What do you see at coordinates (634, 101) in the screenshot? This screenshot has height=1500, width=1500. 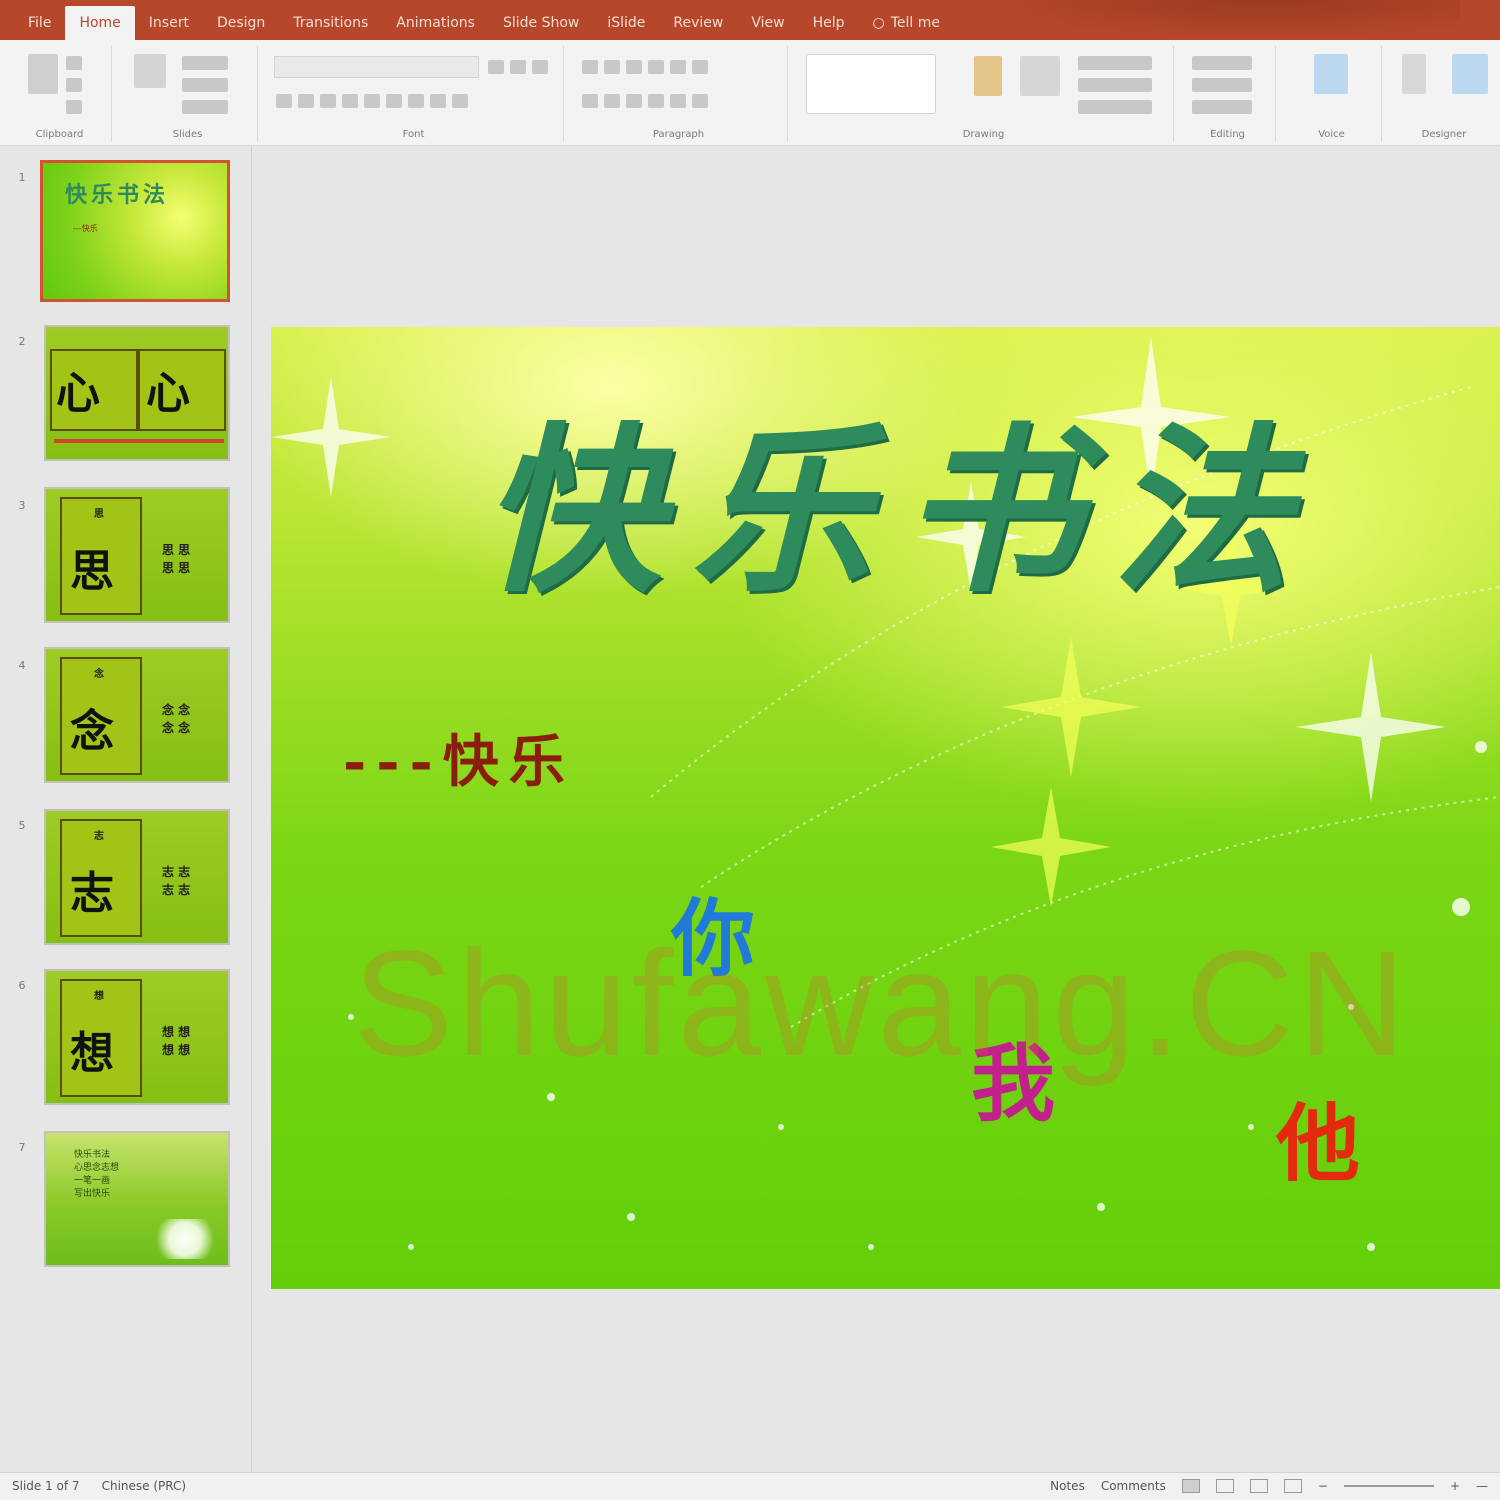 I see `align-right-icon` at bounding box center [634, 101].